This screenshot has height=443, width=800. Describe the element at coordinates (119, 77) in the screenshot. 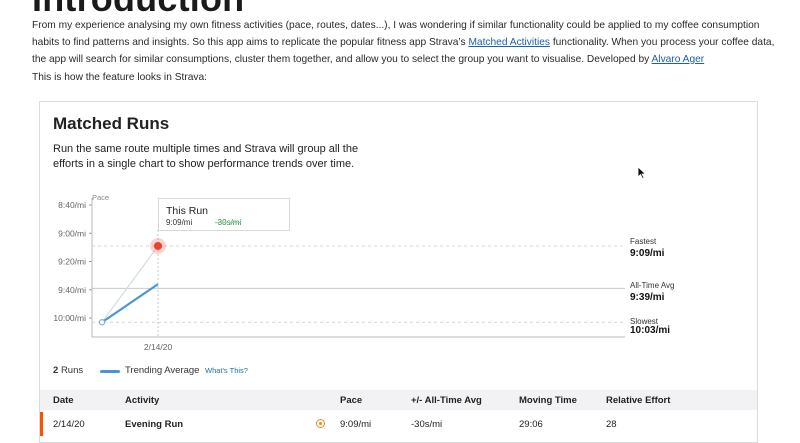

I see `feature-note: This is how the feature looks in Strava:` at that location.